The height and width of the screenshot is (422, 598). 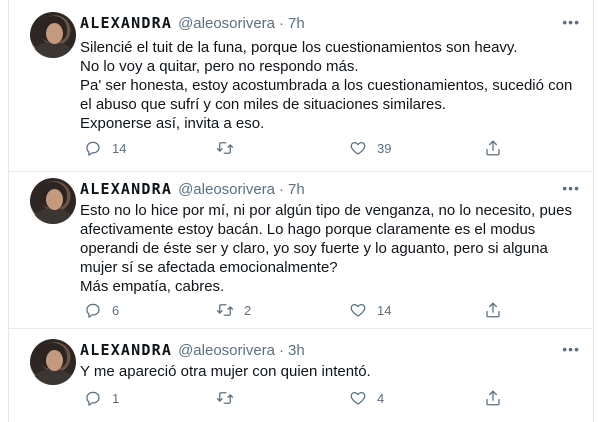 What do you see at coordinates (116, 310) in the screenshot?
I see `reply-count: 6` at bounding box center [116, 310].